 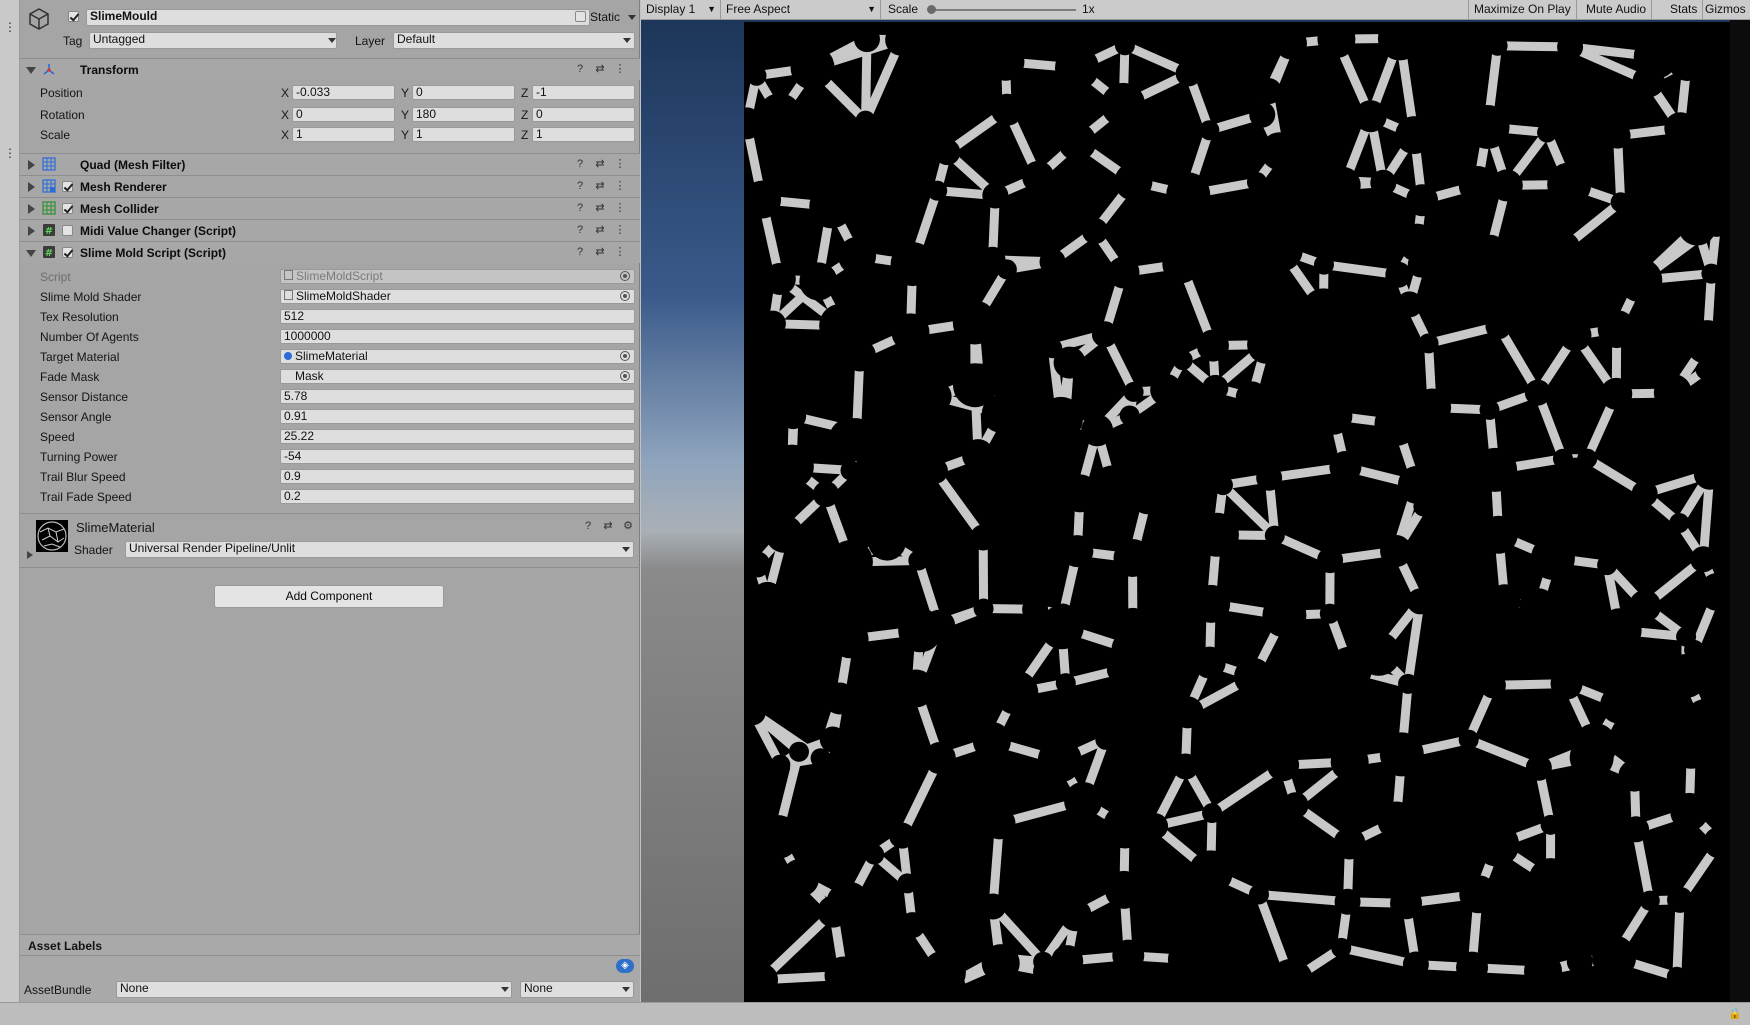 I want to click on static-checkbox, so click(x=580, y=16).